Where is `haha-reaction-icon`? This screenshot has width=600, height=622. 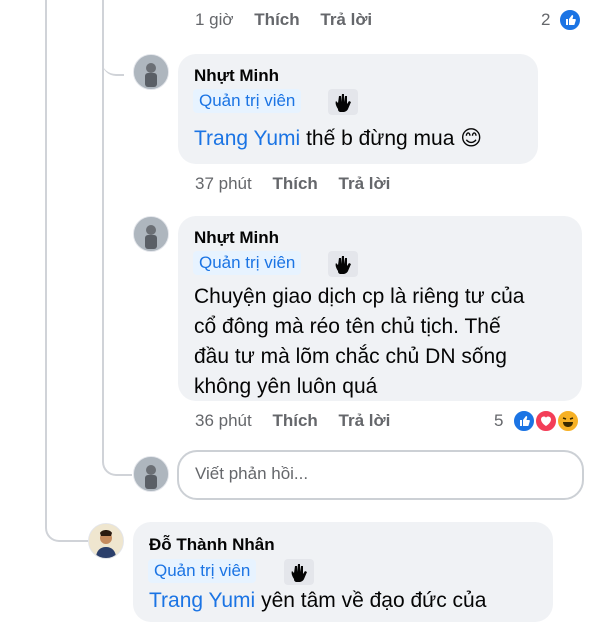 haha-reaction-icon is located at coordinates (568, 421).